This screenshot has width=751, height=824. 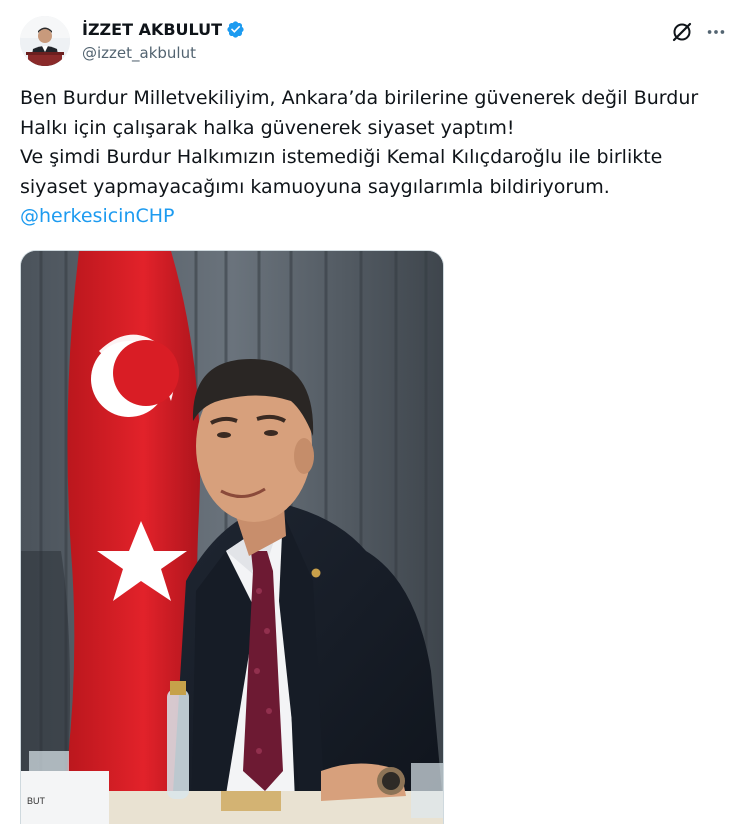 I want to click on author-name-row: İZZET AKBULUT, so click(x=163, y=29).